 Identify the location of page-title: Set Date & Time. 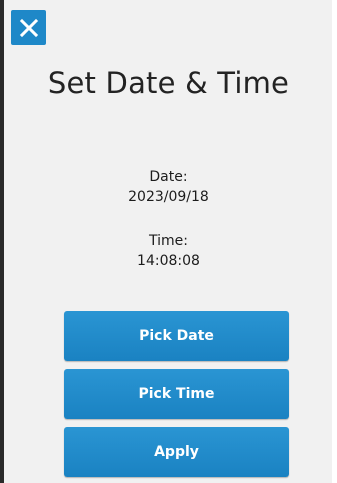
(168, 83).